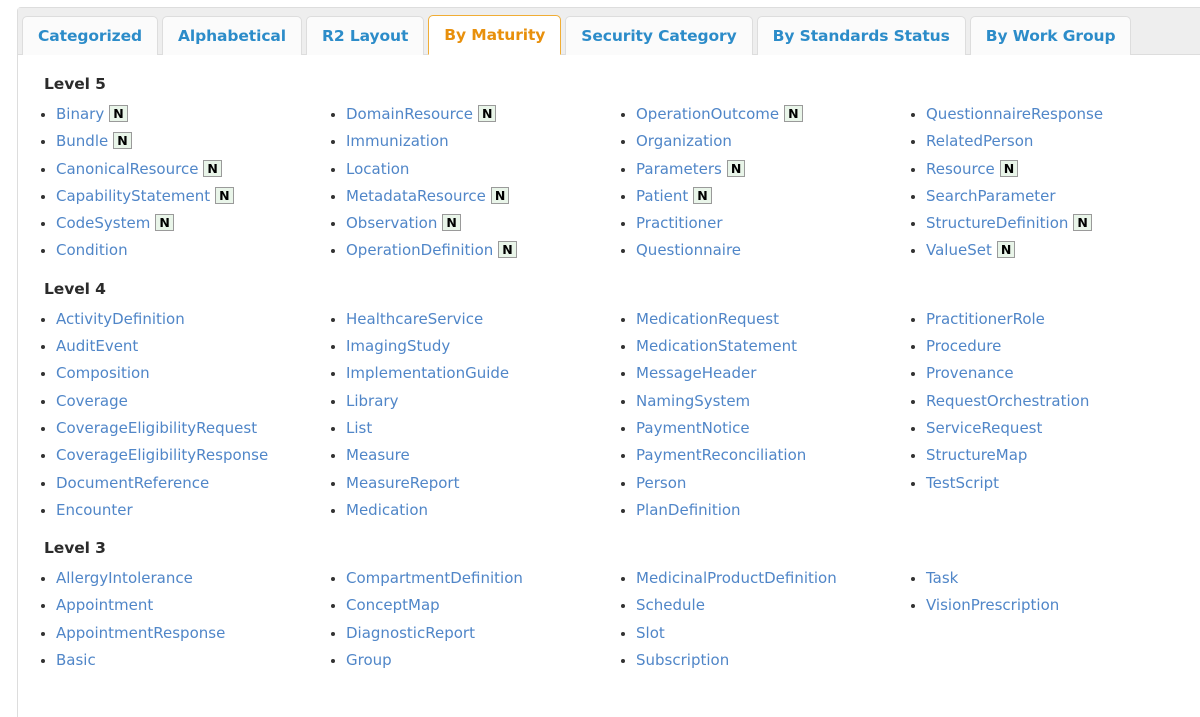  What do you see at coordinates (393, 605) in the screenshot?
I see `resource-link: ConceptMap` at bounding box center [393, 605].